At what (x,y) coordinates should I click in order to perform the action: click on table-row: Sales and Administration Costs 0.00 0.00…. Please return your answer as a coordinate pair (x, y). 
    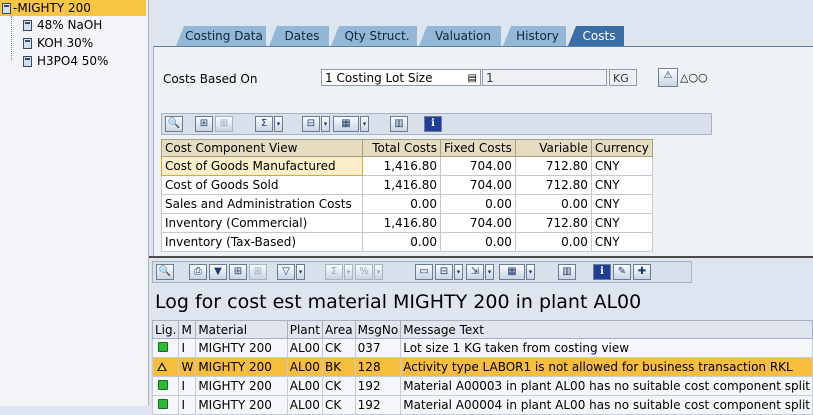
    Looking at the image, I should click on (407, 204).